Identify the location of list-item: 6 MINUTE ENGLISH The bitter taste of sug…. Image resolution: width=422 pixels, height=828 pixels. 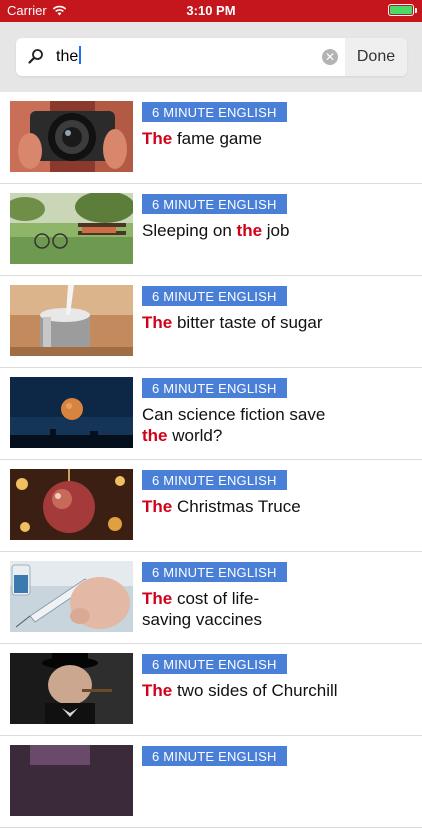
(211, 322).